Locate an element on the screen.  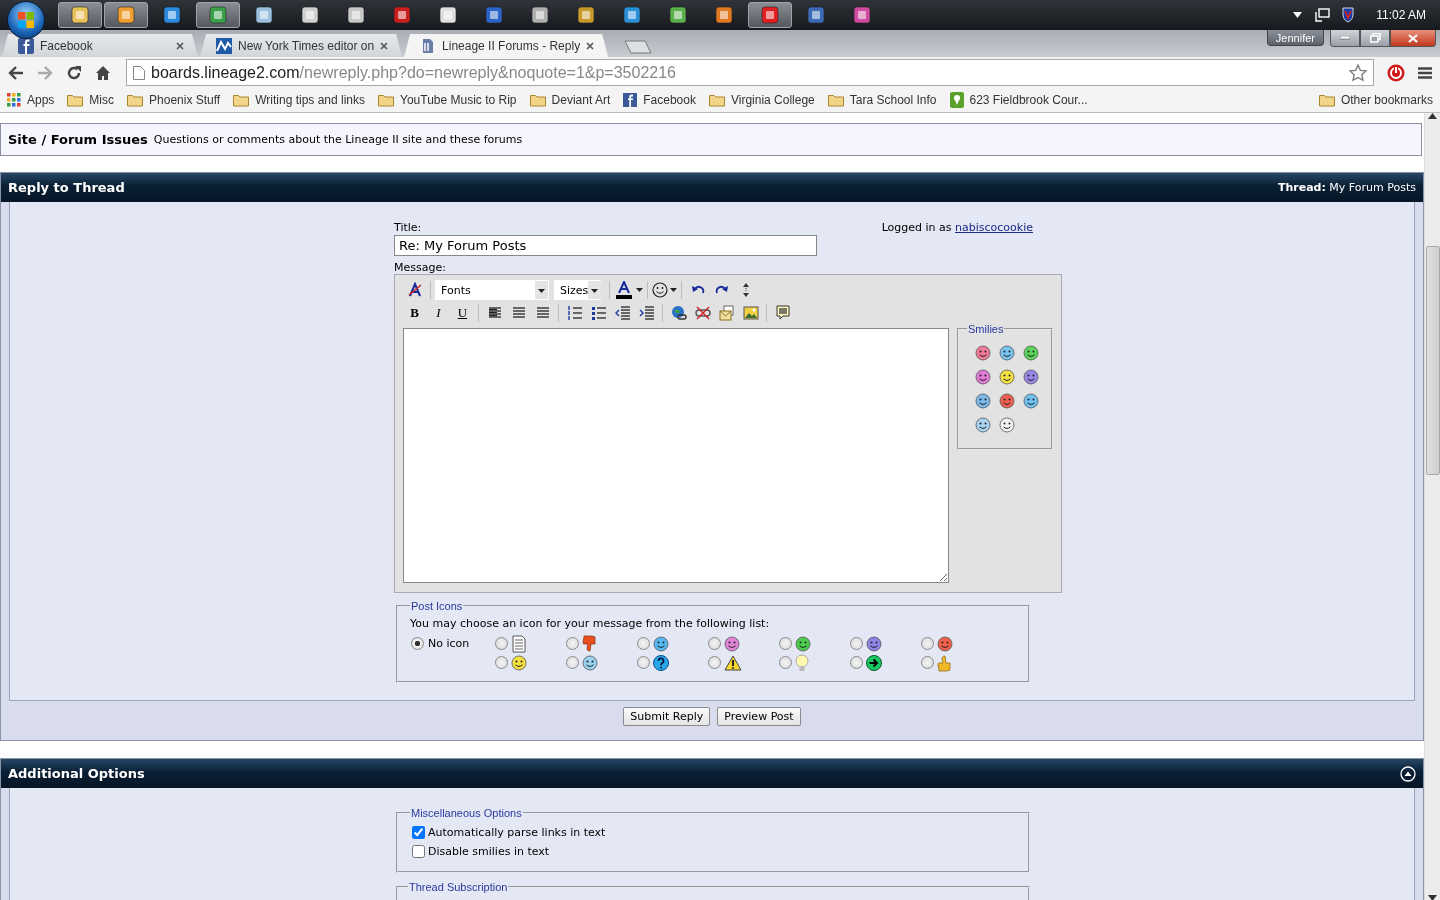
bookmark: Virginia College is located at coordinates (761, 100).